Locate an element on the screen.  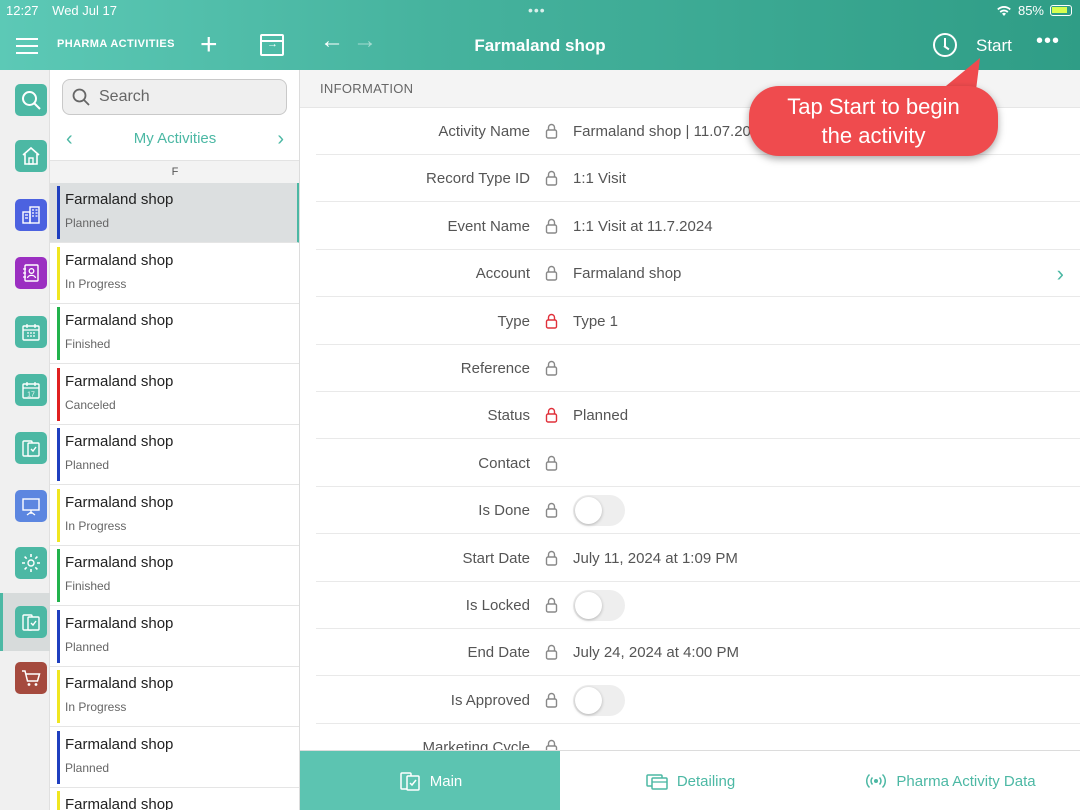
start-button: Start is located at coordinates (994, 46).